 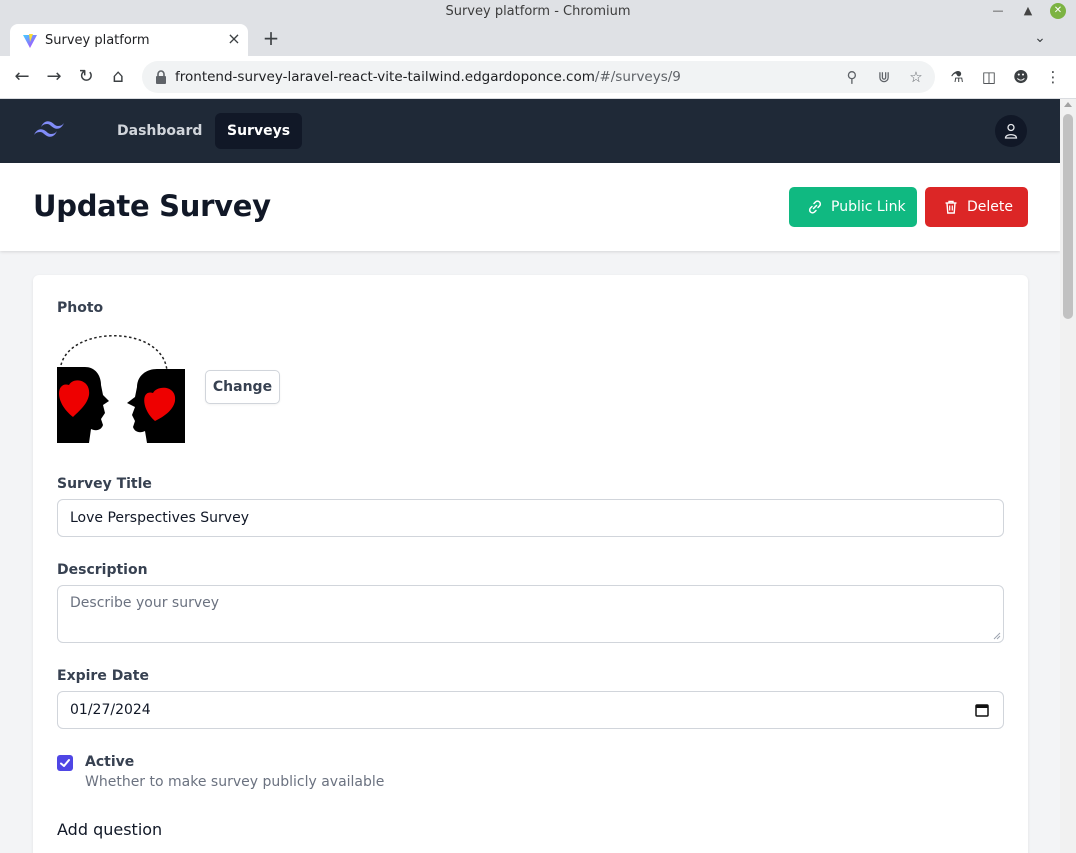 I want to click on password-key-icon: ⚲, so click(x=852, y=77).